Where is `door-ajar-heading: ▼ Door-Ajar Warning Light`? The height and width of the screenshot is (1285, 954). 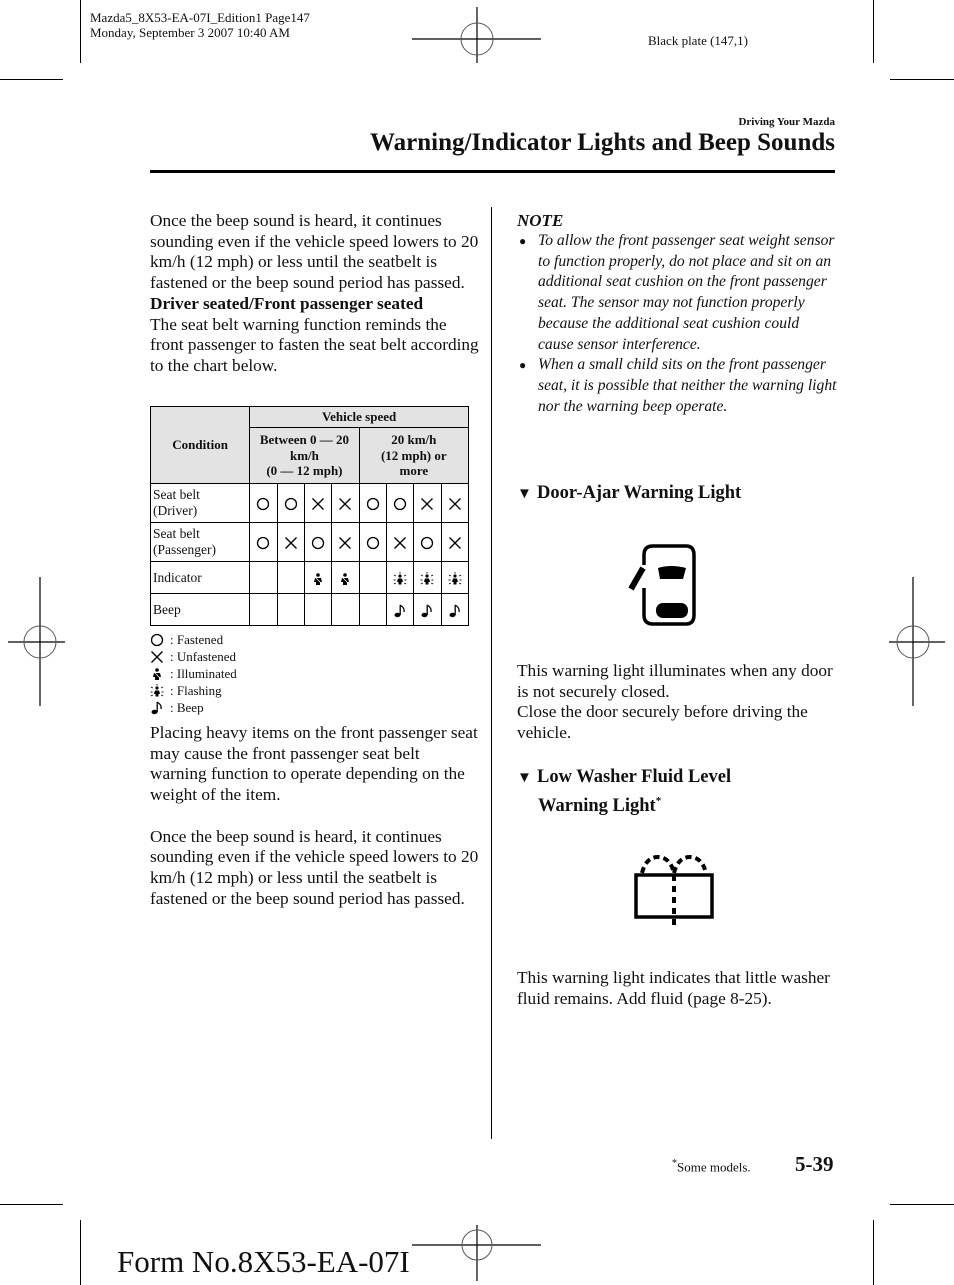
door-ajar-heading: ▼ Door-Ajar Warning Light is located at coordinates (629, 494).